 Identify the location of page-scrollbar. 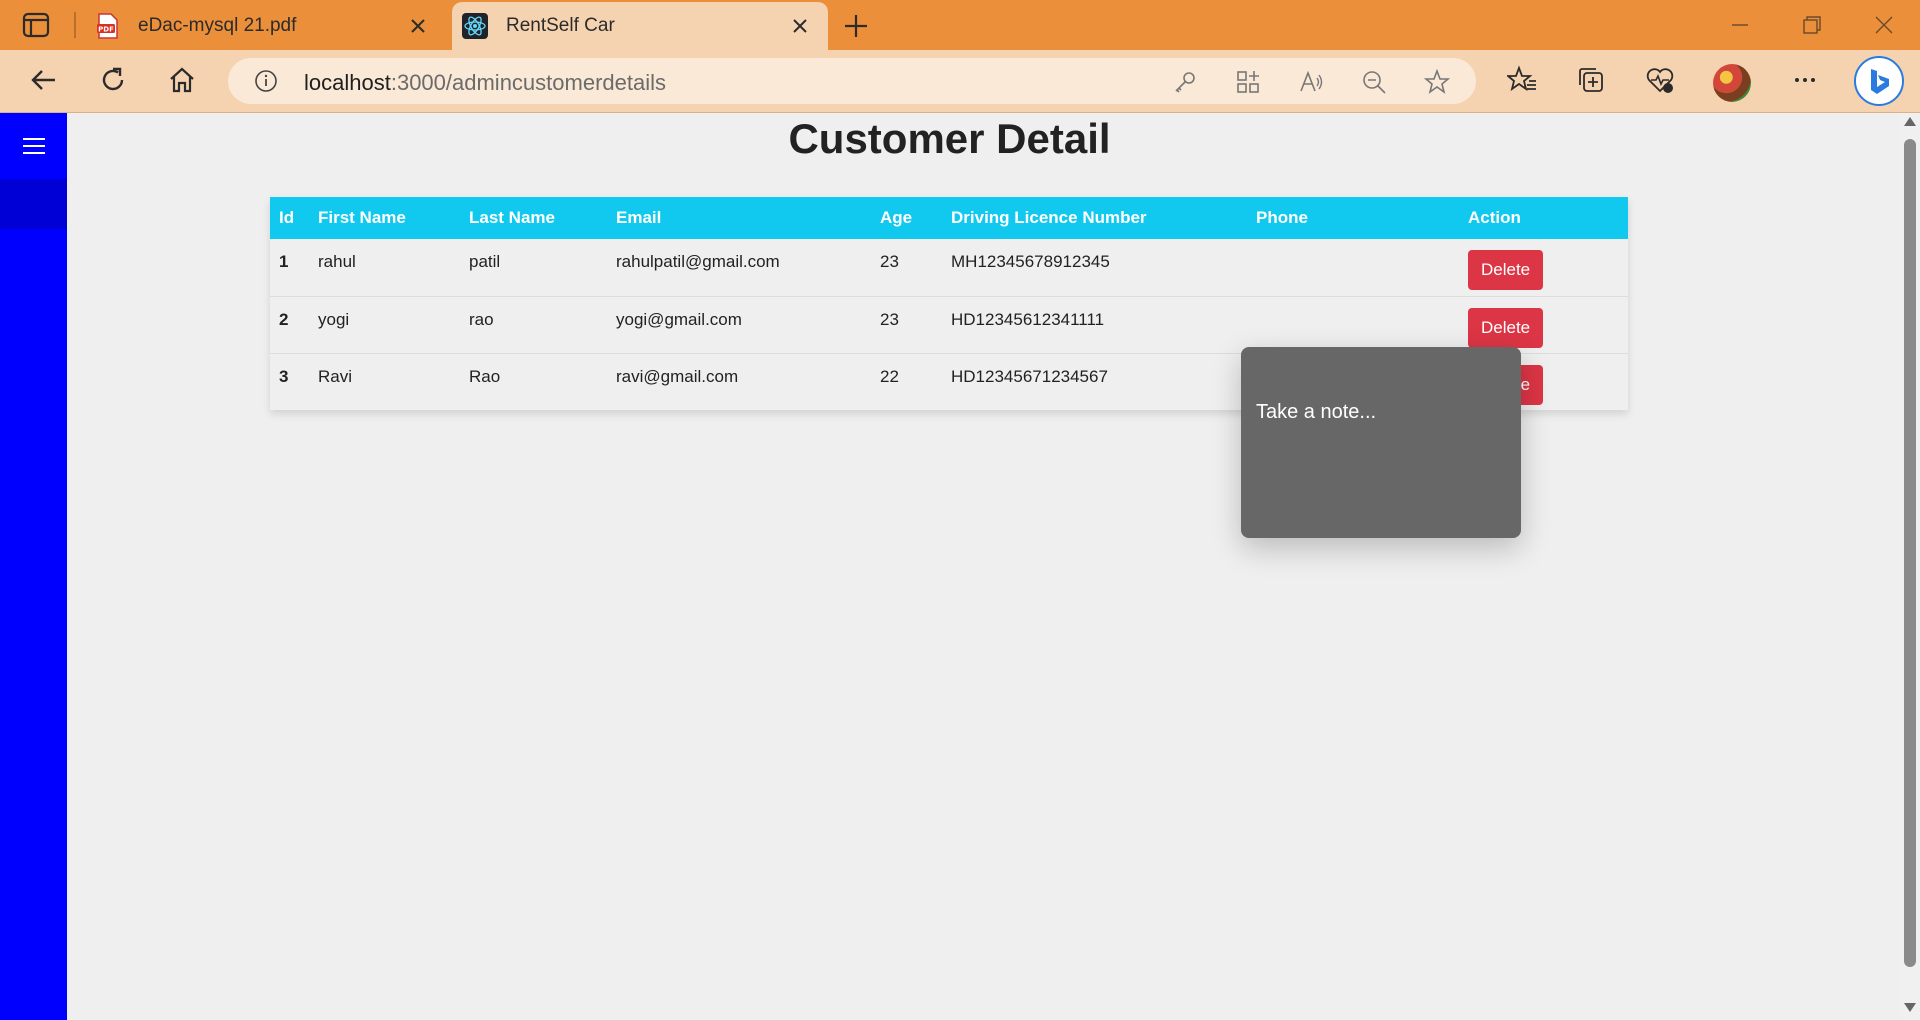
(1910, 566).